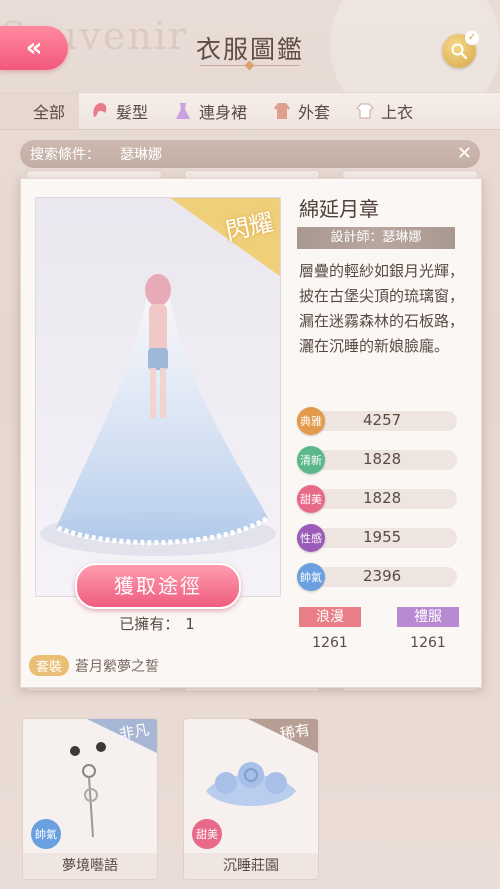 Image resolution: width=500 pixels, height=889 pixels. I want to click on sexy-icon: 性感, so click(311, 538).